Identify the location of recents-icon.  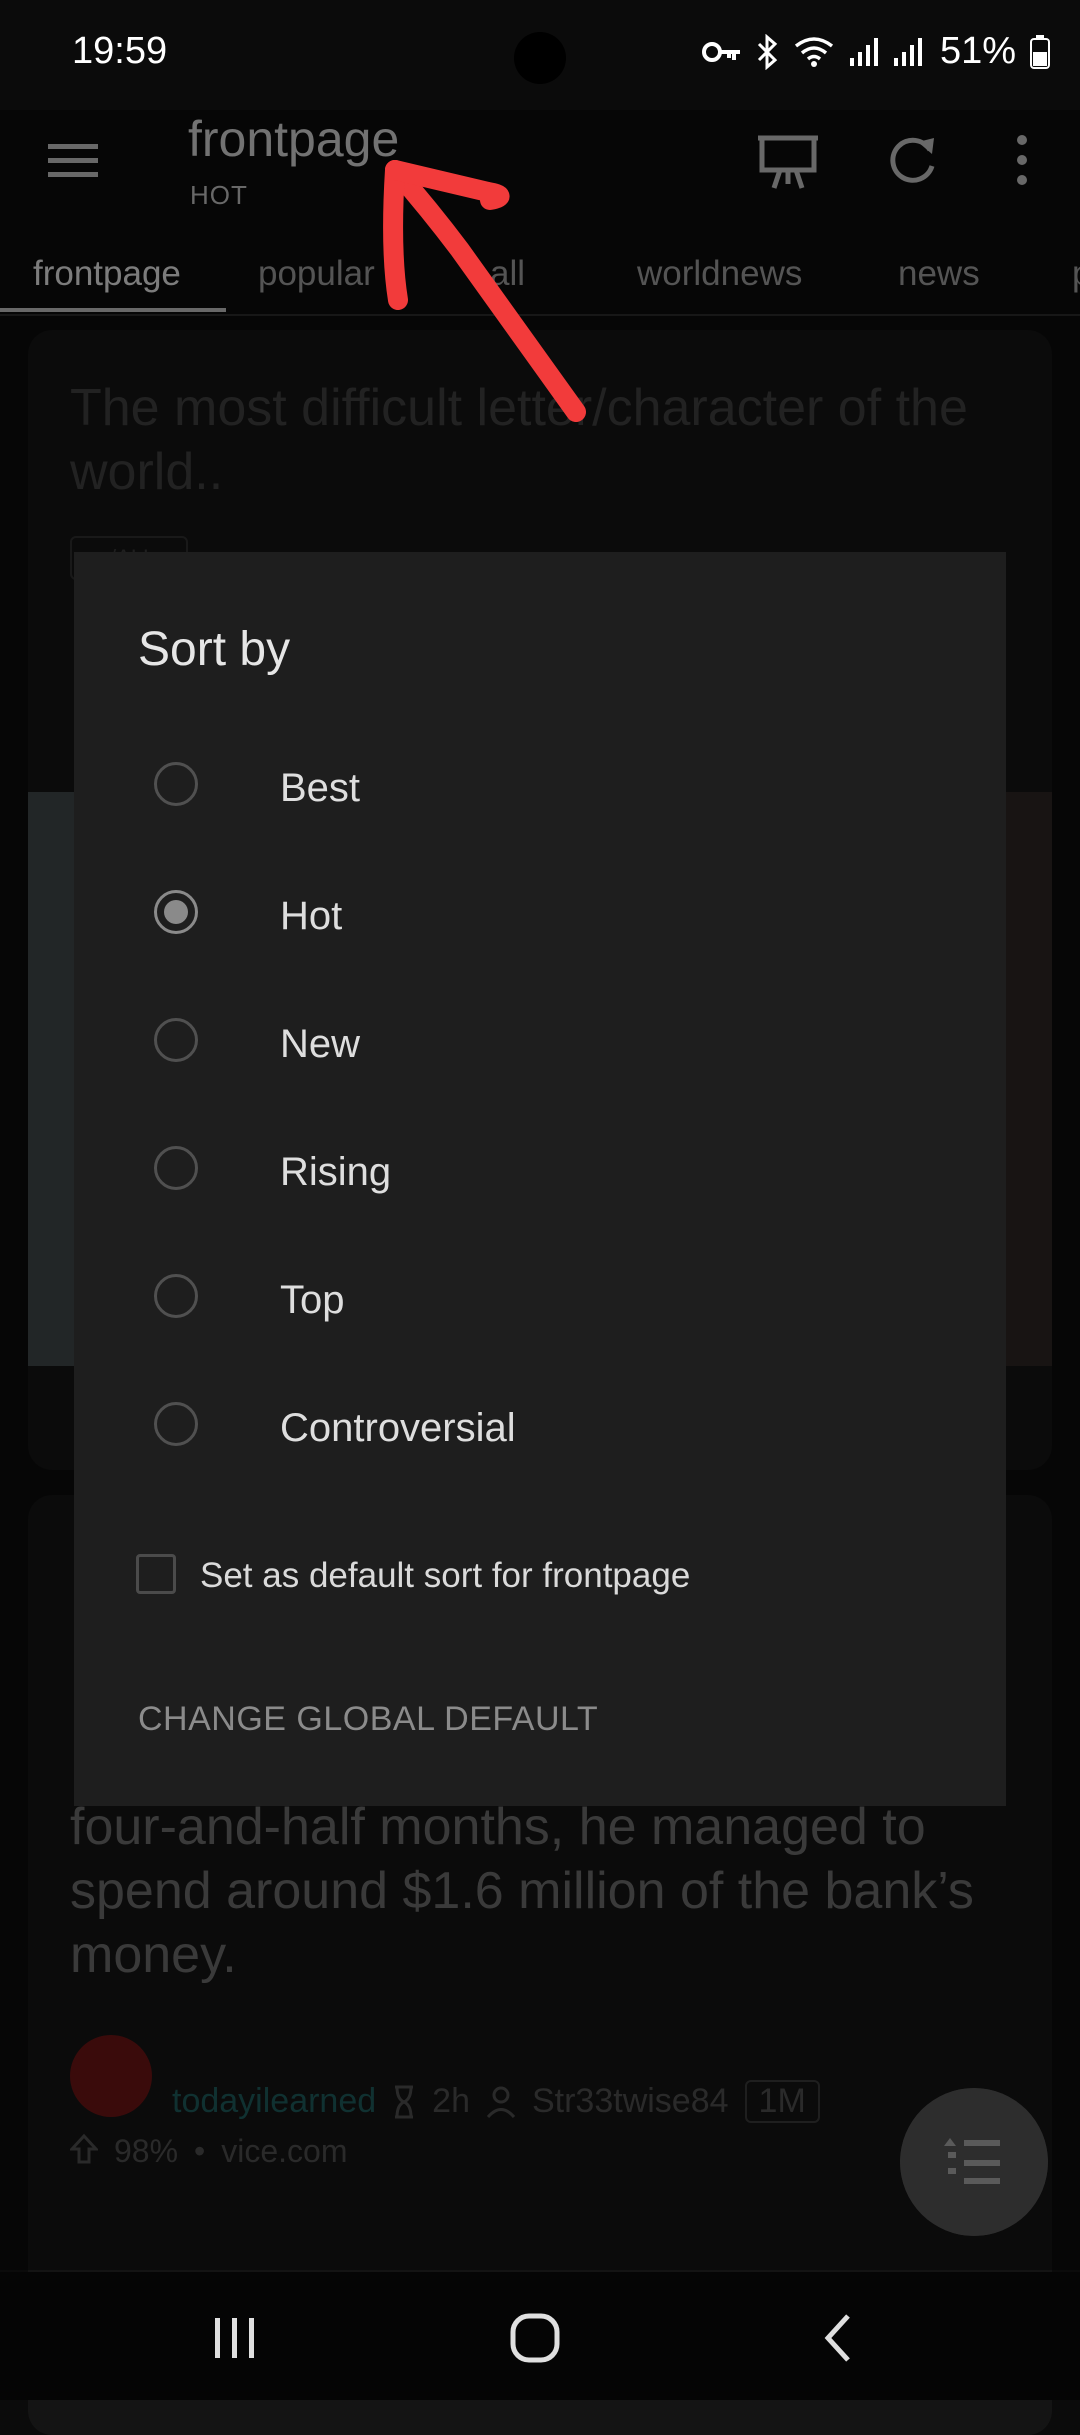
(235, 2338).